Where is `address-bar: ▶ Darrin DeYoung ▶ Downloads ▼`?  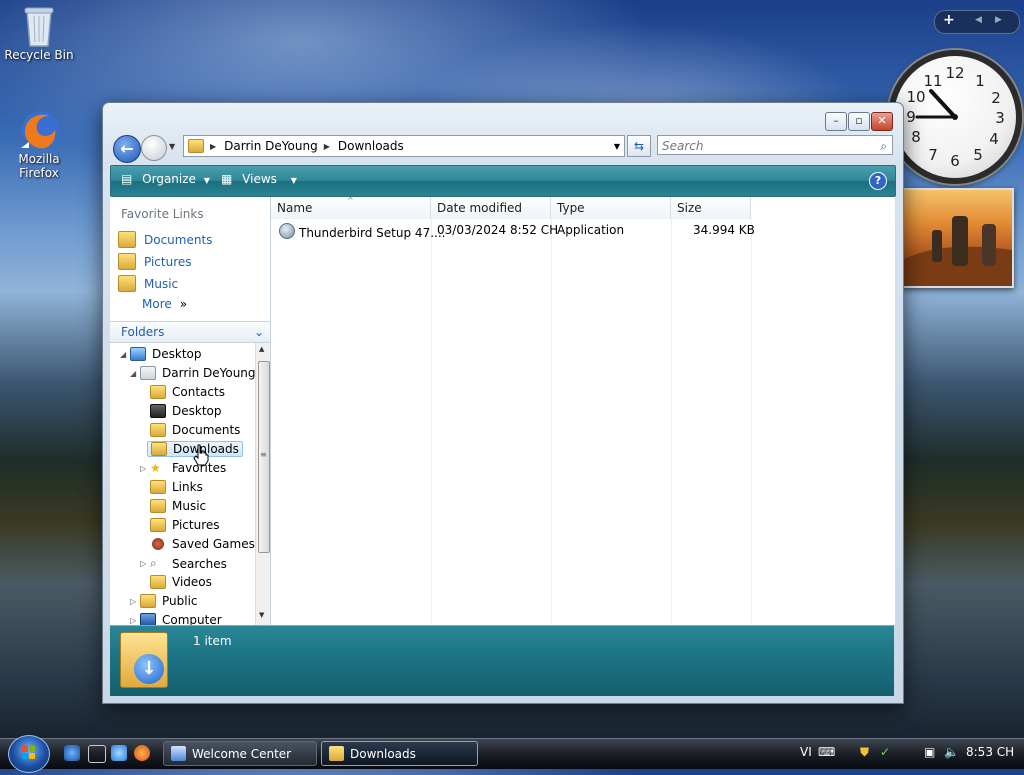
address-bar: ▶ Darrin DeYoung ▶ Downloads ▼ is located at coordinates (404, 146).